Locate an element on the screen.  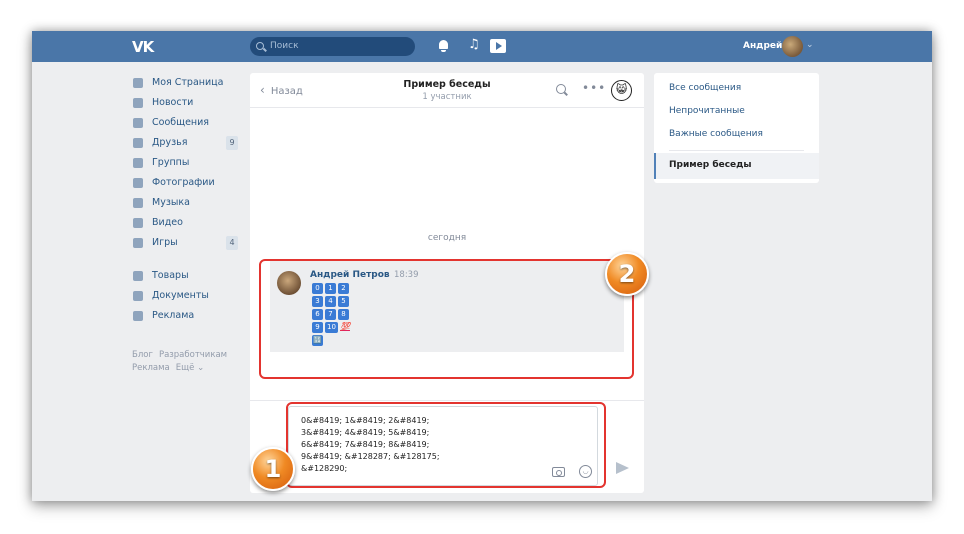
nav-item-documents: Документы is located at coordinates (187, 296).